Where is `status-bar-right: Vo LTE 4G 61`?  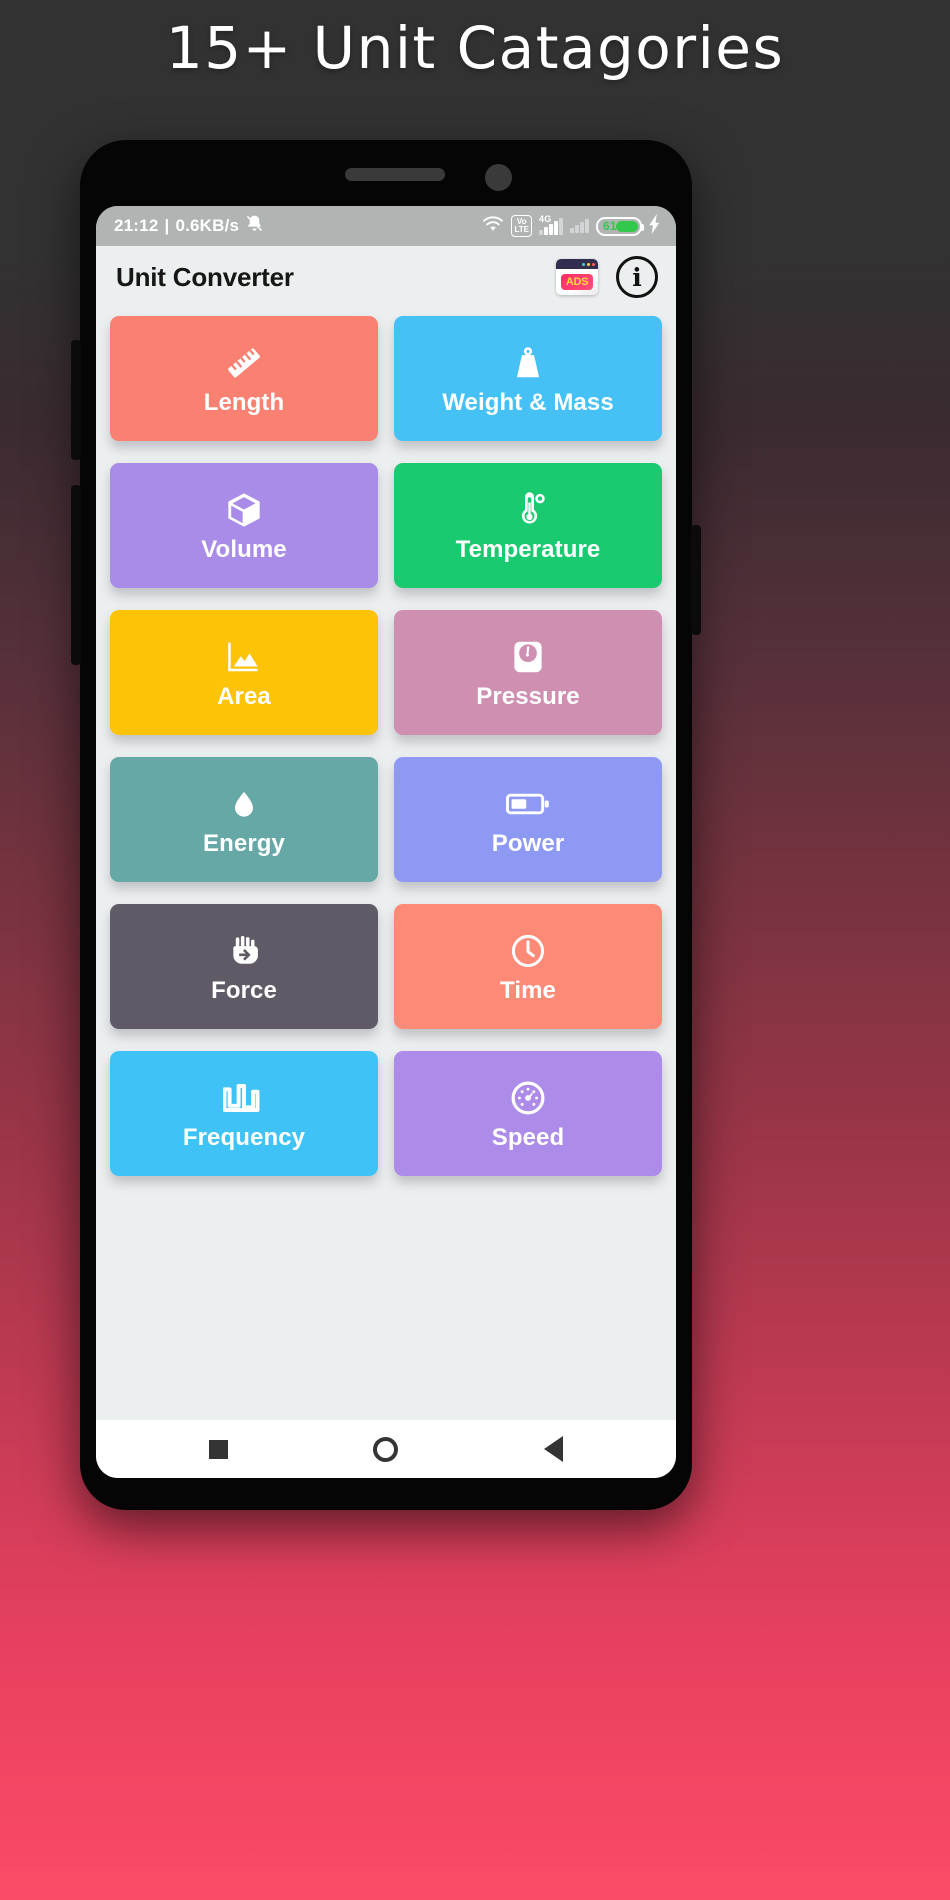 status-bar-right: Vo LTE 4G 61 is located at coordinates (572, 226).